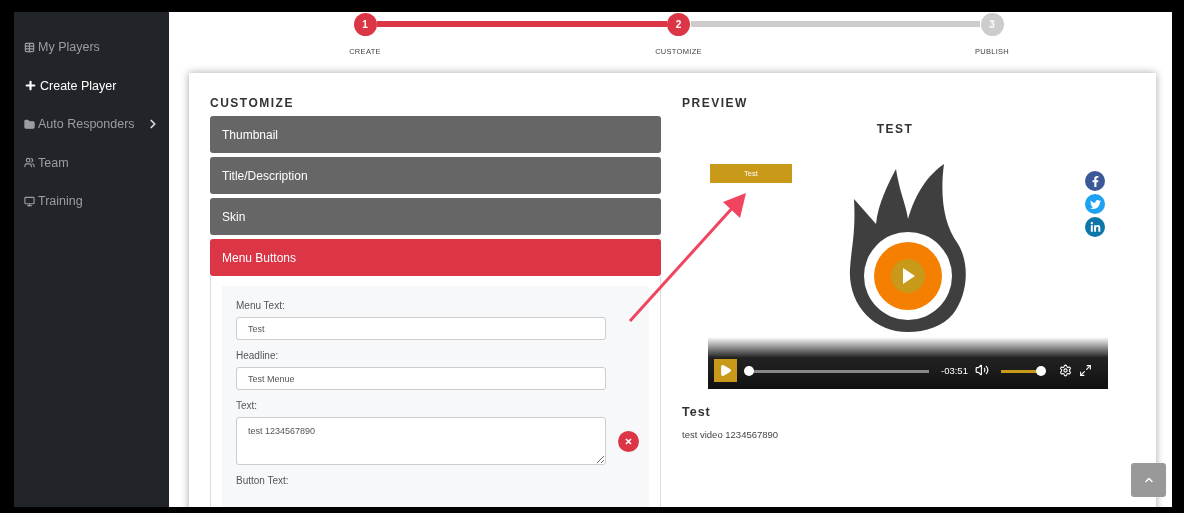 The height and width of the screenshot is (513, 1184). I want to click on field-label: Headline:, so click(258, 355).